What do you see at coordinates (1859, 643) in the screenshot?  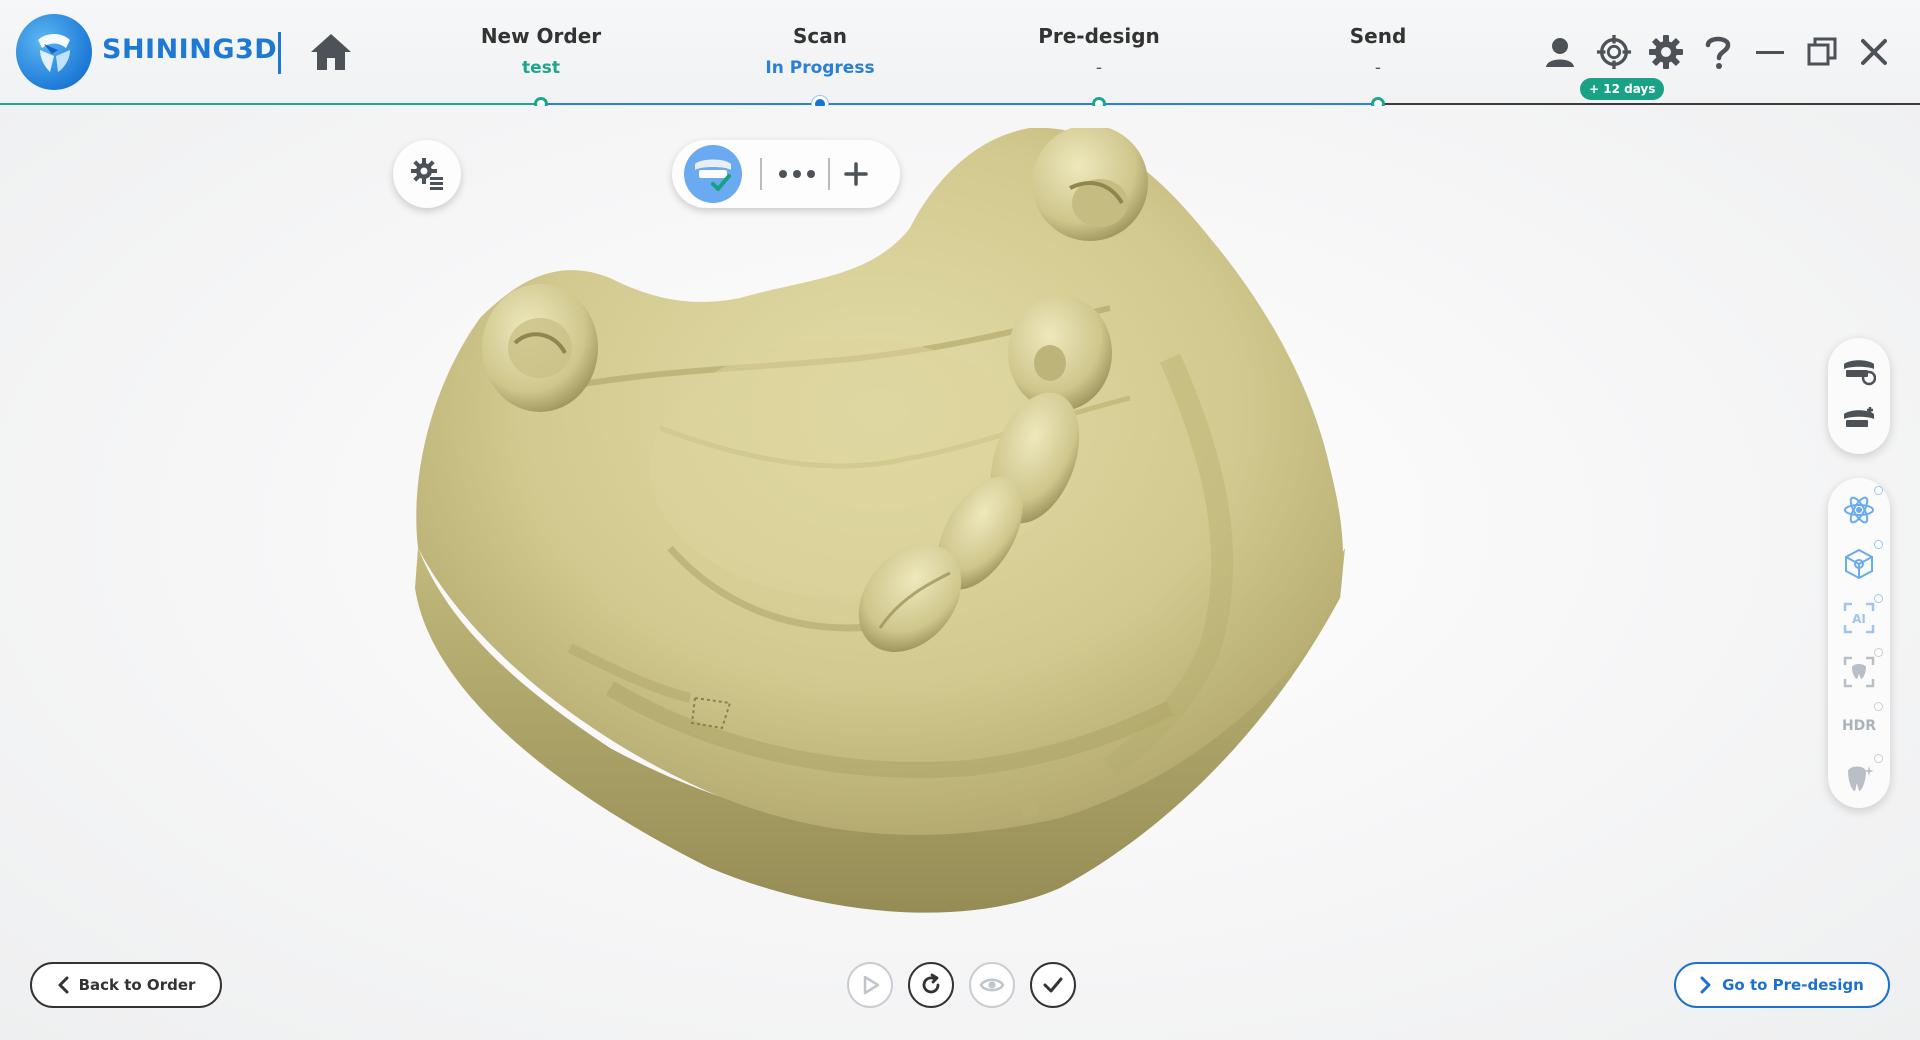 I see `ai-tools-panel: AI HDR` at bounding box center [1859, 643].